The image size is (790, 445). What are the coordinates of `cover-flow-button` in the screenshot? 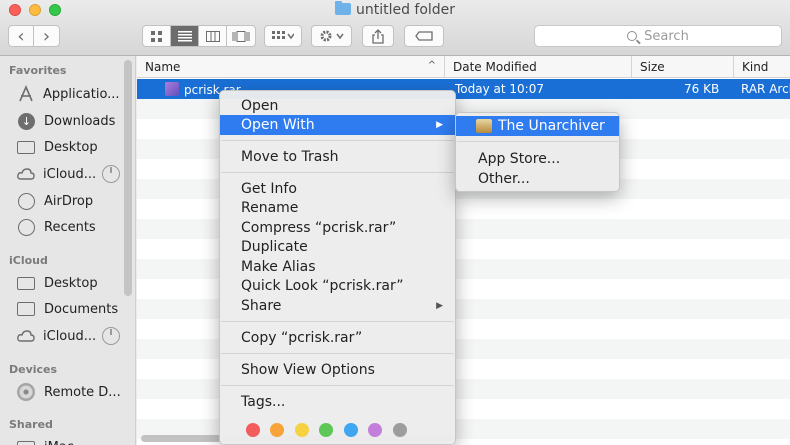 It's located at (241, 36).